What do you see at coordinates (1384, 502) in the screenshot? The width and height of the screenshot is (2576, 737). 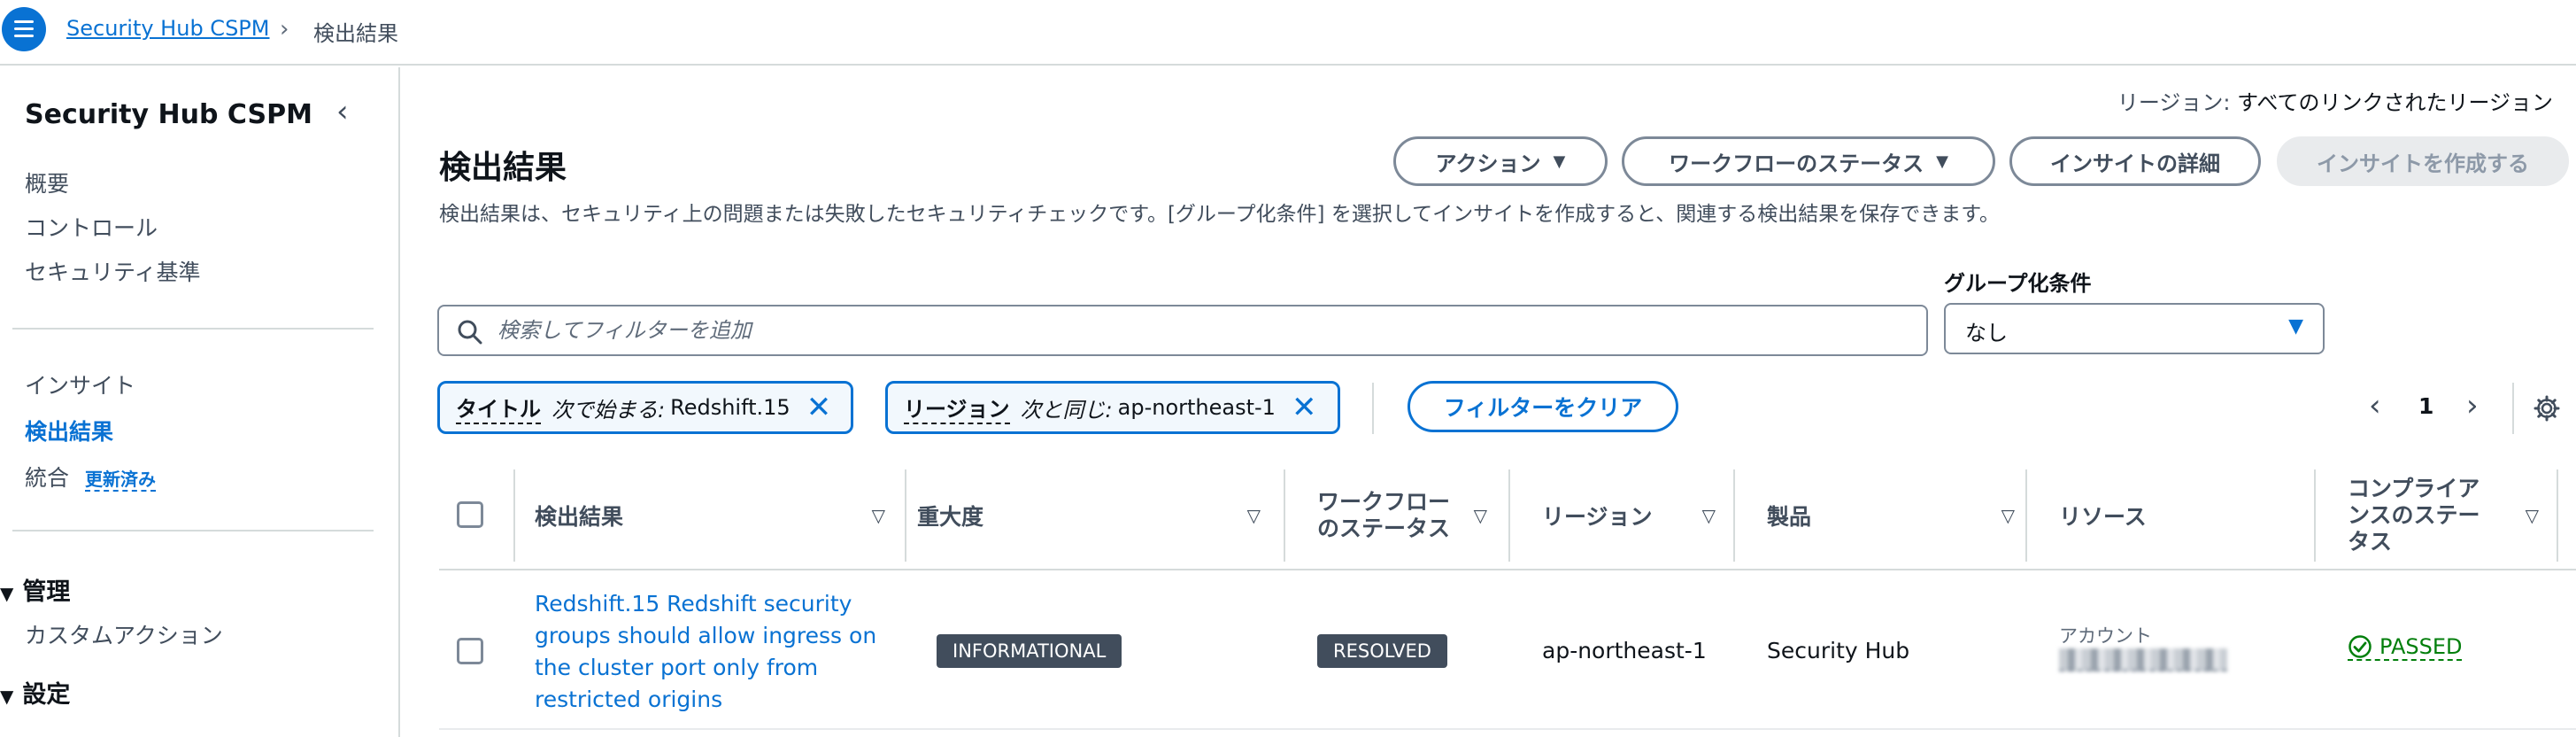 I see `column-label-line: ワークフロー` at bounding box center [1384, 502].